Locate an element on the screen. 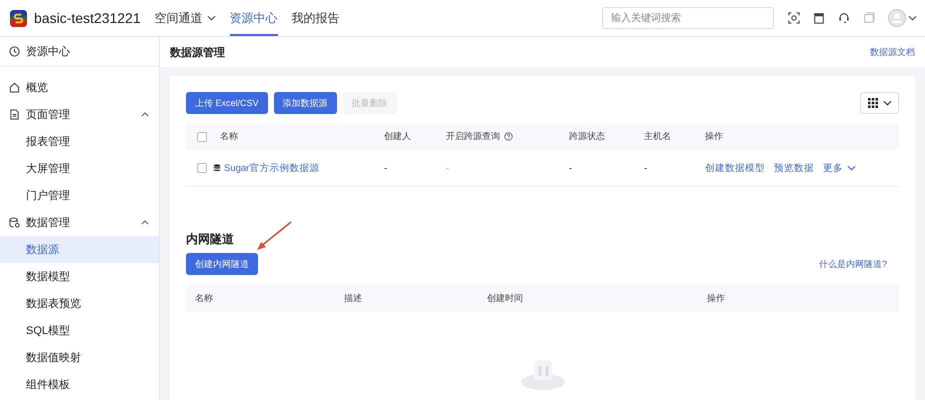 The width and height of the screenshot is (925, 400). action-link: 创建数据模型 is located at coordinates (735, 168).